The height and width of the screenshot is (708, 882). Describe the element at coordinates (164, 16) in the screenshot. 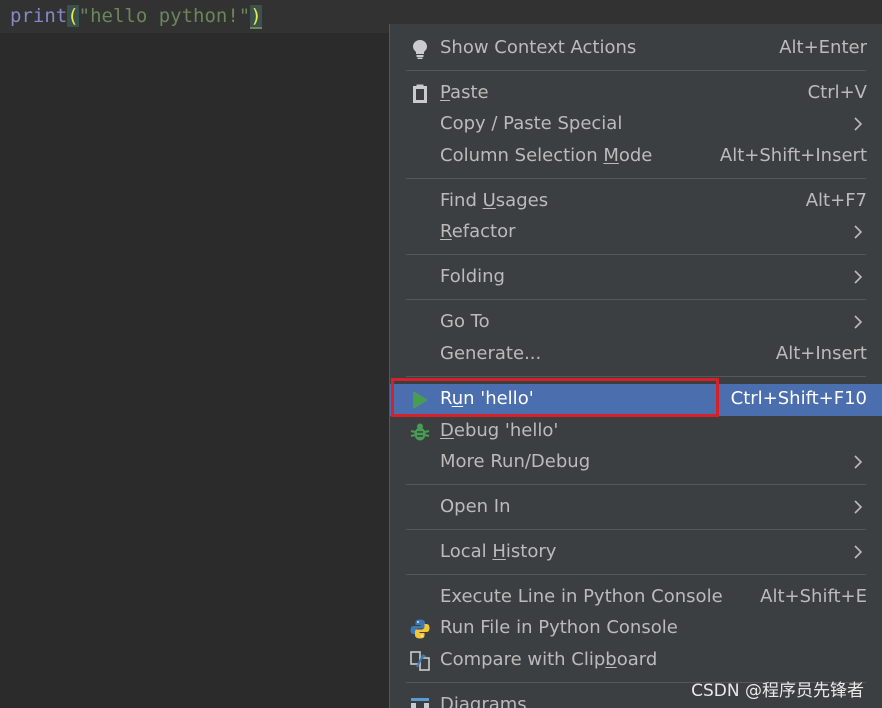

I see `code-string: "hello python!"` at that location.